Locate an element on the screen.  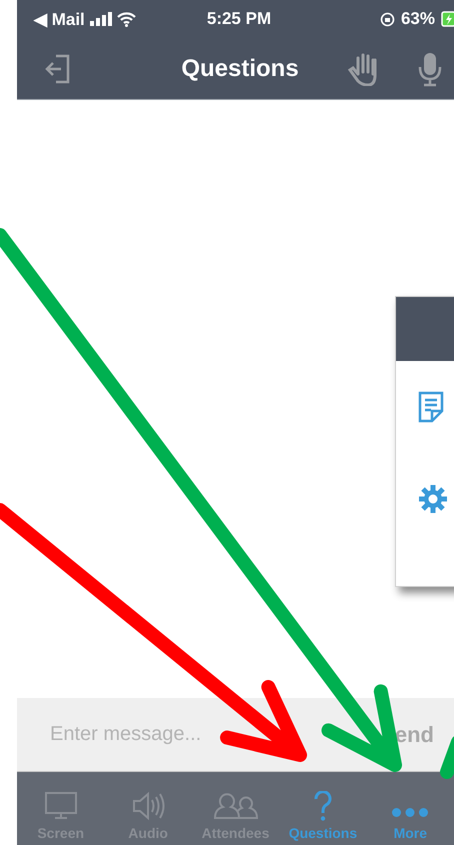
note-icon is located at coordinates (431, 407).